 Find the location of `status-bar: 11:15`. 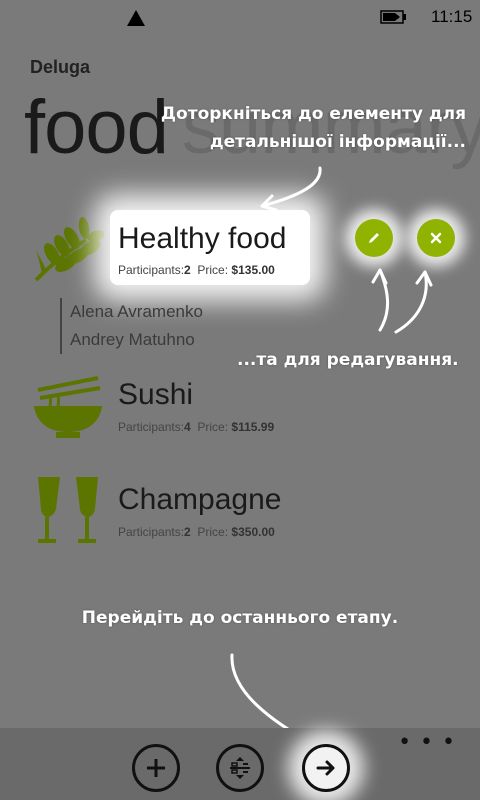

status-bar: 11:15 is located at coordinates (240, 17).